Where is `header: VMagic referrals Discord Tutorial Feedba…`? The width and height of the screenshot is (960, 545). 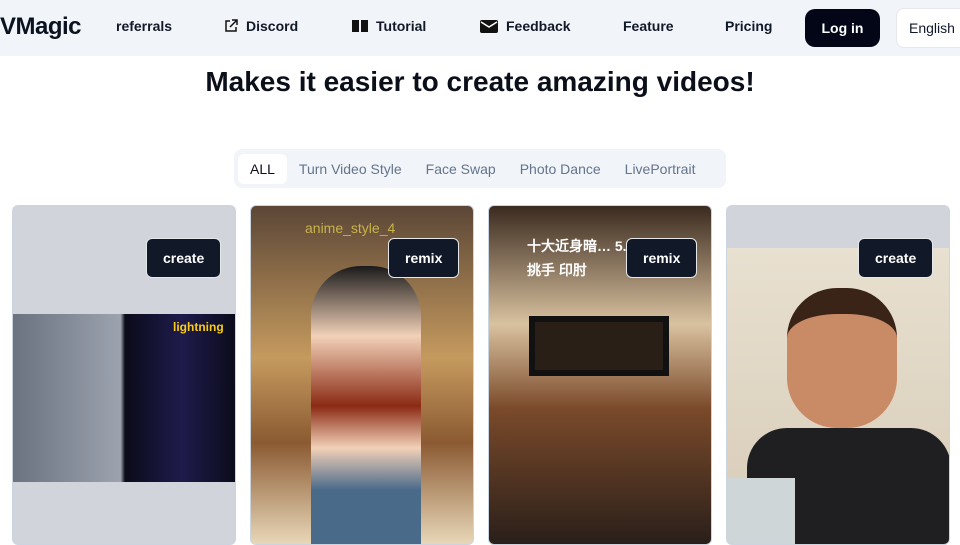
header: VMagic referrals Discord Tutorial Feedba… is located at coordinates (480, 28).